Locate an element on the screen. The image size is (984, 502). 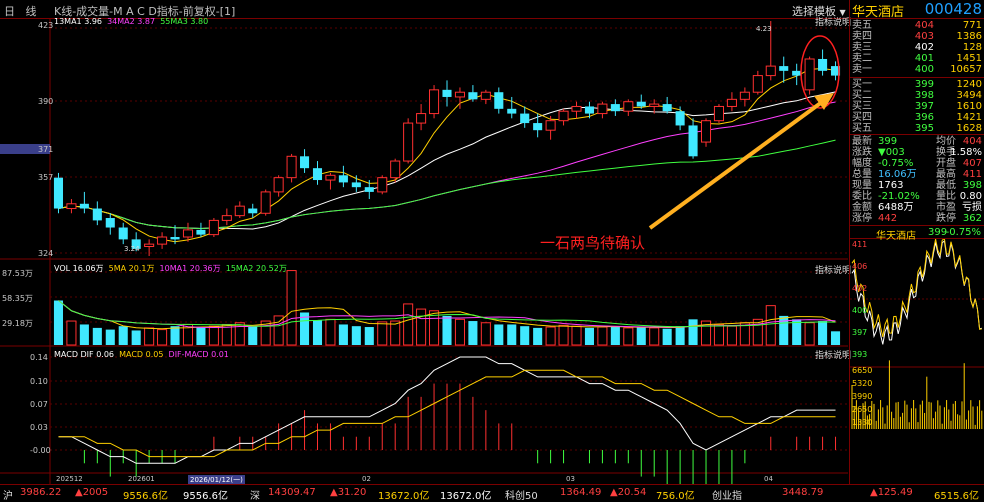
macd-legend-dea: MACD 0.05 is located at coordinates (141, 354).